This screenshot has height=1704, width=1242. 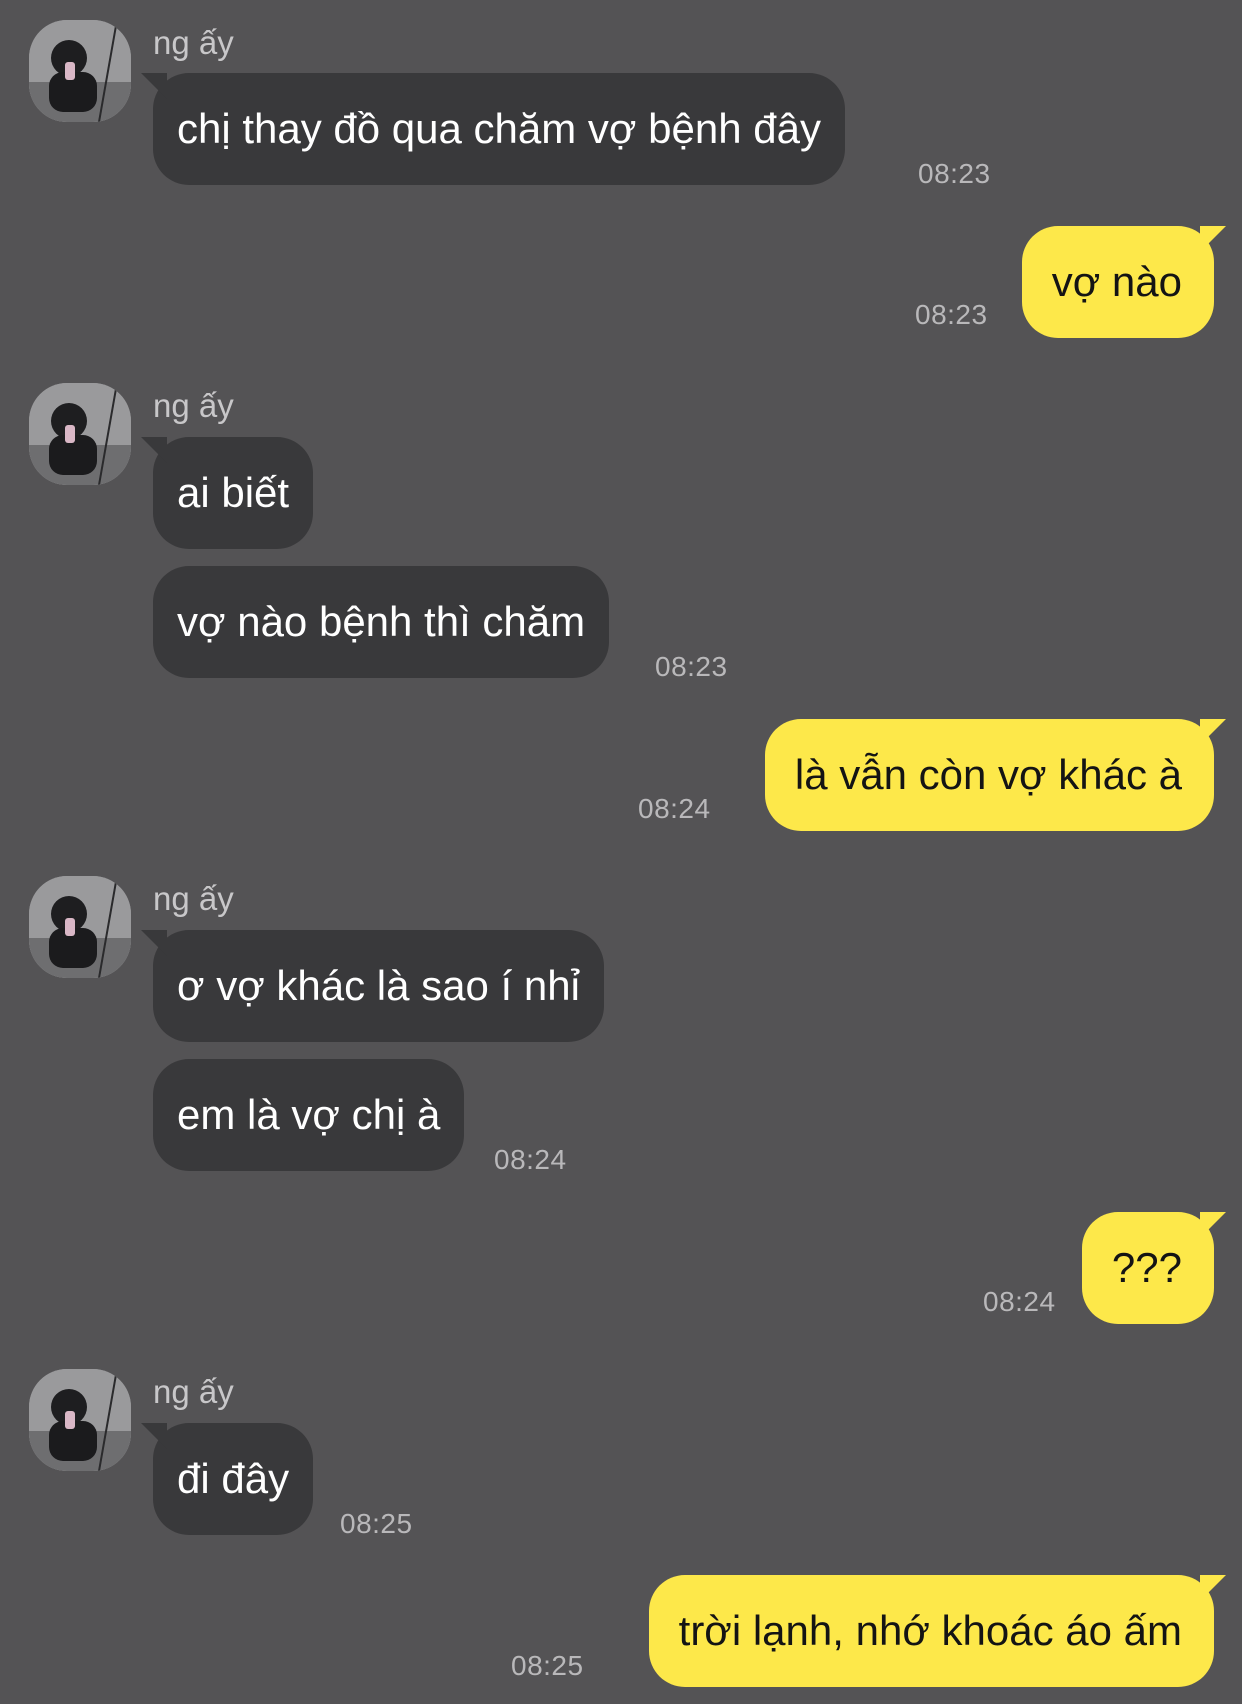 I want to click on message-text: chị thay đồ qua chăm vợ bệnh đây, so click(x=499, y=128).